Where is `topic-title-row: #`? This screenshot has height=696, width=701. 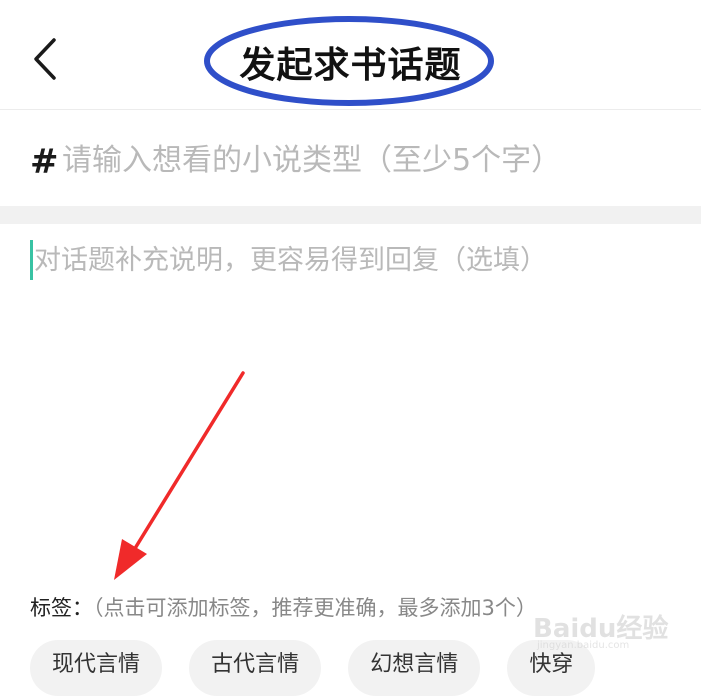 topic-title-row: # is located at coordinates (350, 158).